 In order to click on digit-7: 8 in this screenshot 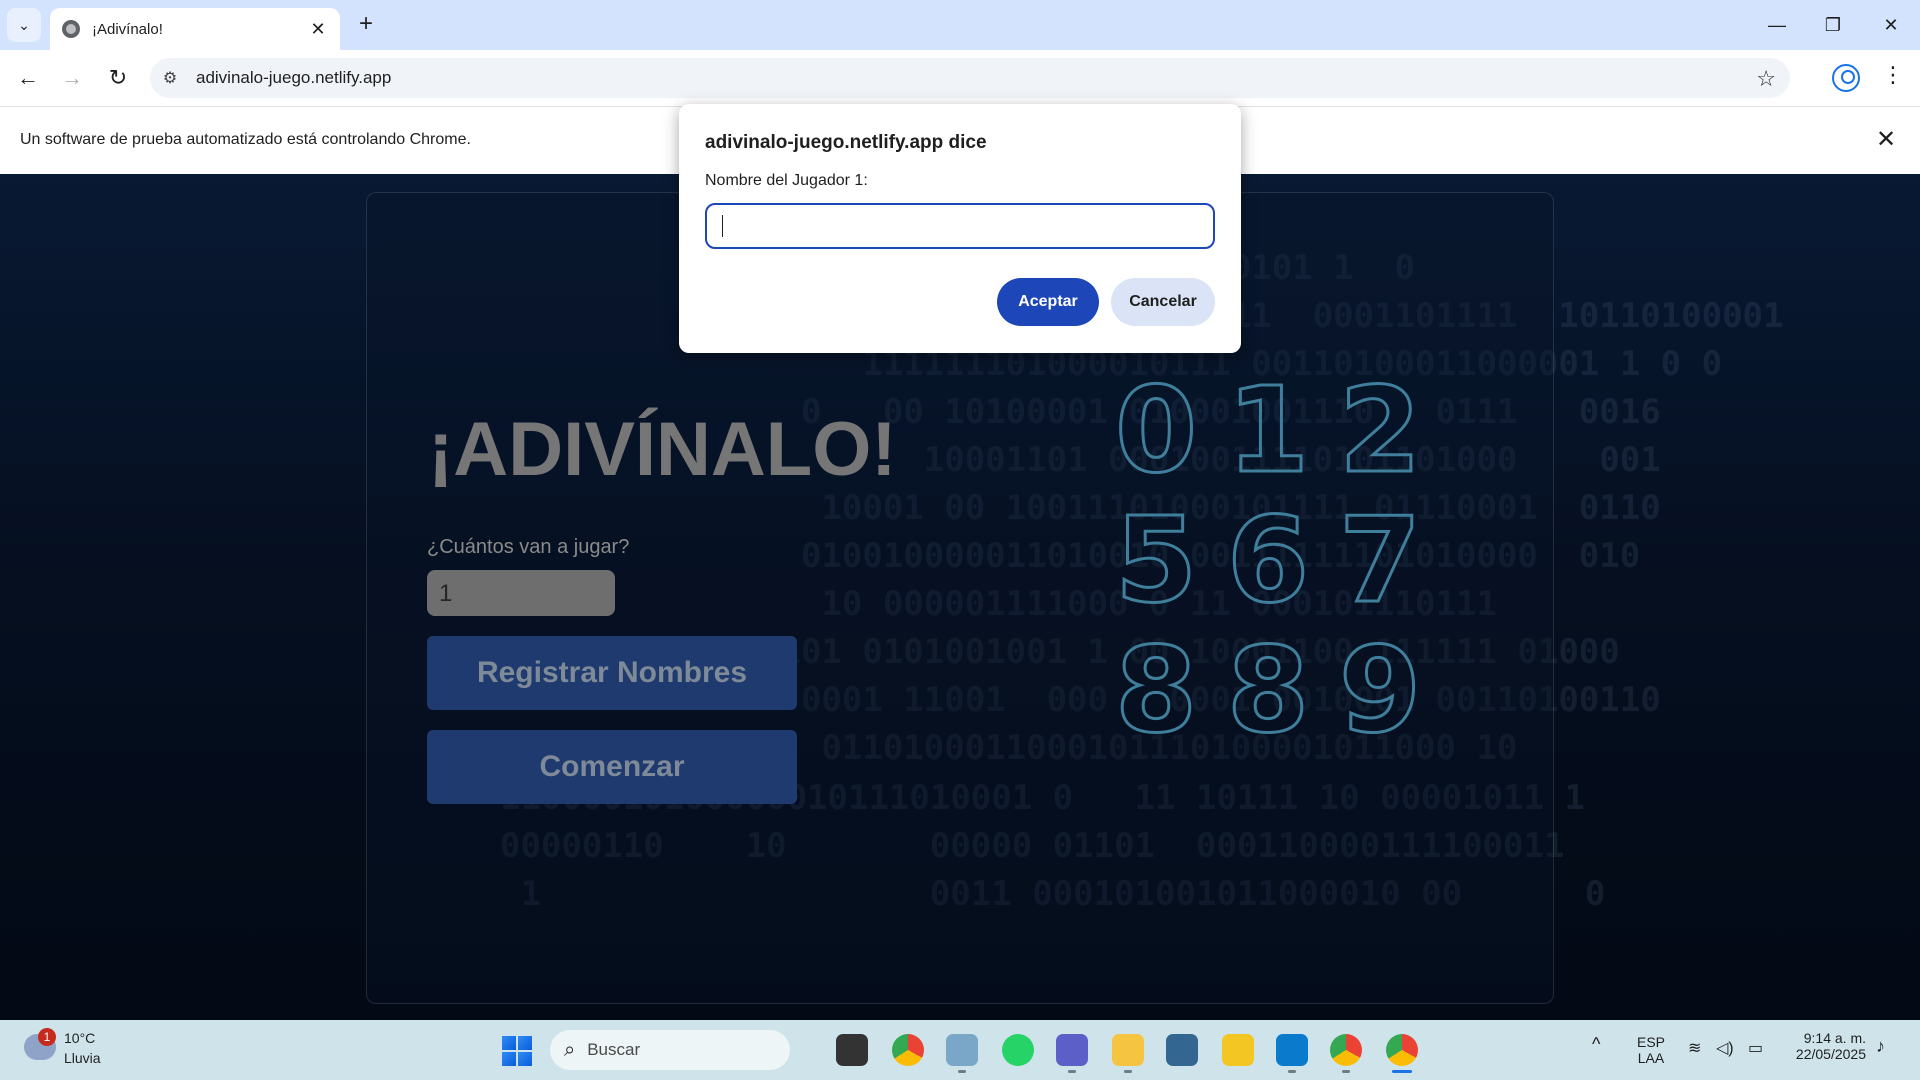, I will do `click(1267, 690)`.